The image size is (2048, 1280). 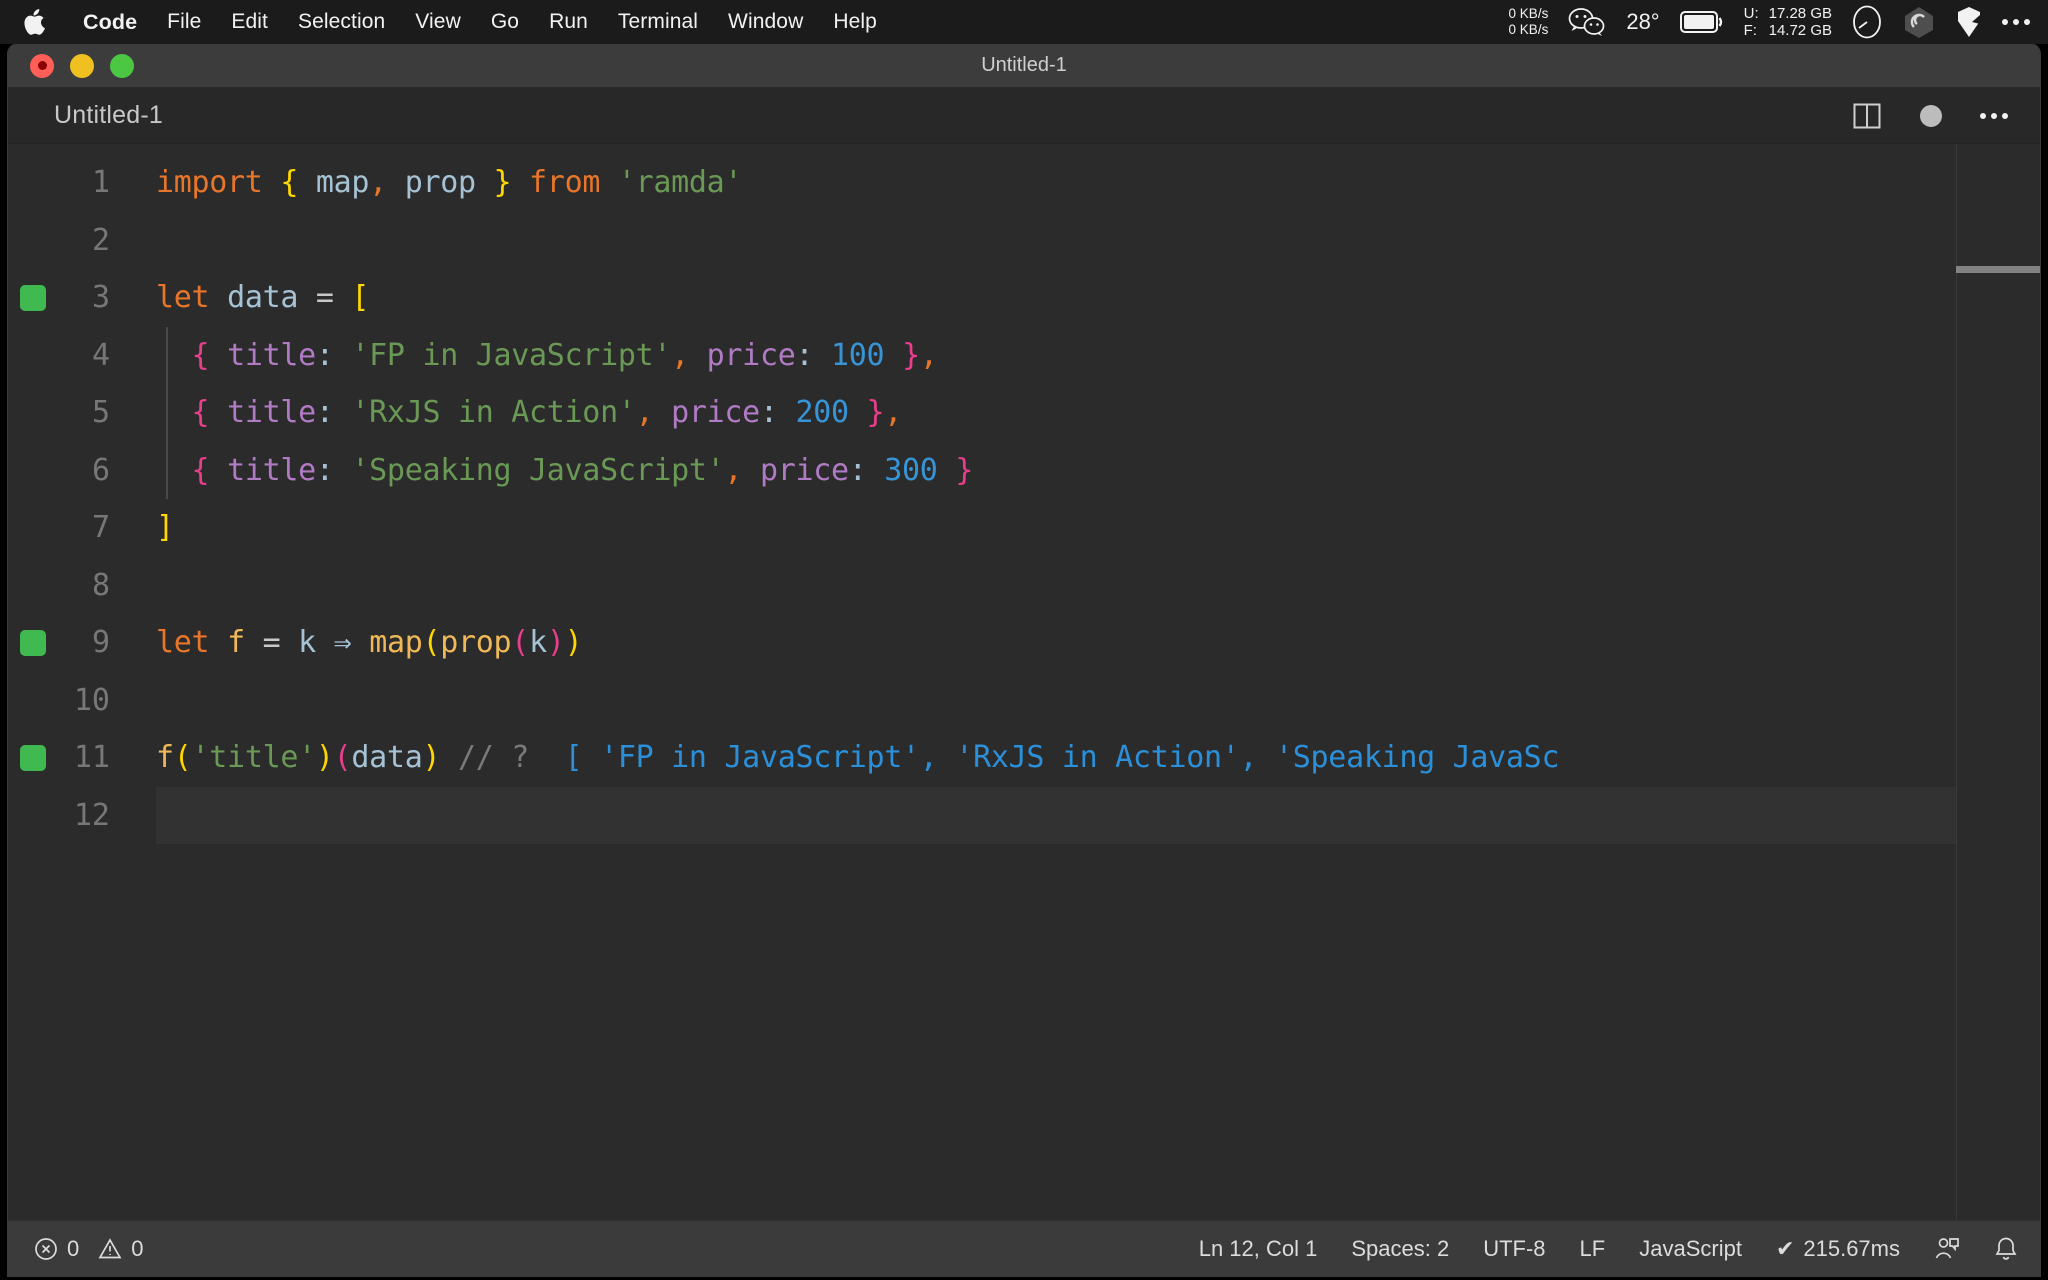 I want to click on menu-item-run: Run, so click(x=568, y=22).